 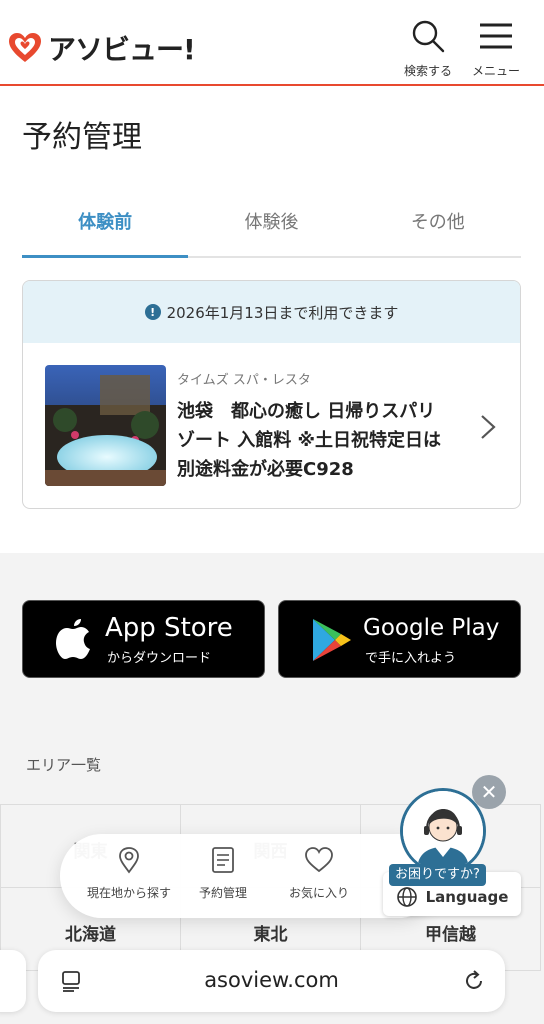 What do you see at coordinates (318, 893) in the screenshot?
I see `nav-label: お気に入り` at bounding box center [318, 893].